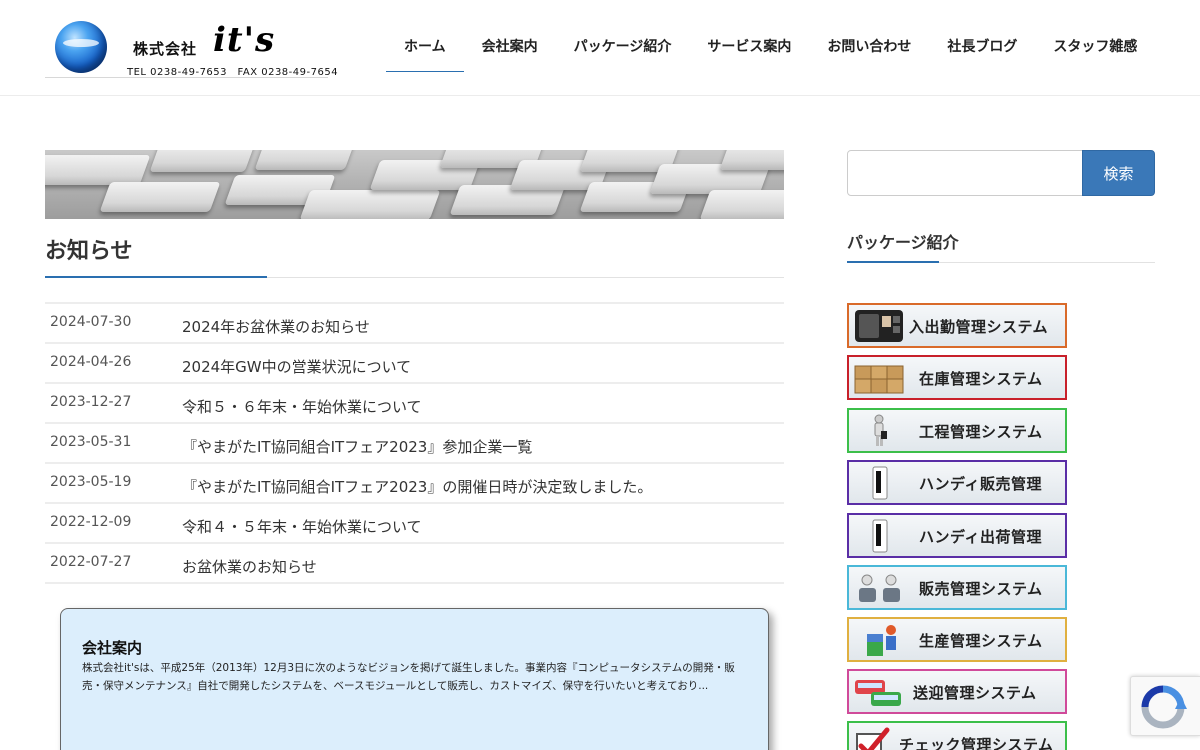  I want to click on package-check: チェック管理システム, so click(957, 735).